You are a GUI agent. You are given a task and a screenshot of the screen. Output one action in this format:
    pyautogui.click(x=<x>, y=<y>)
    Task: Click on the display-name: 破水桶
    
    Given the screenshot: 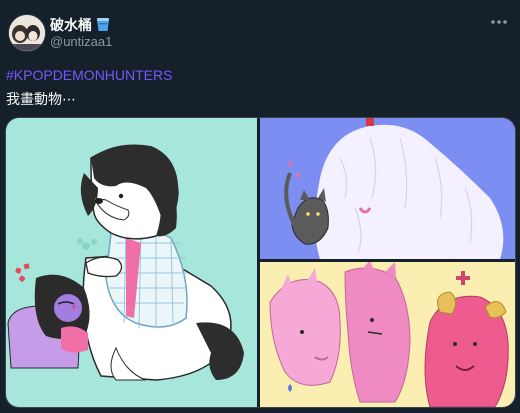 What is the action you would take?
    pyautogui.click(x=80, y=25)
    